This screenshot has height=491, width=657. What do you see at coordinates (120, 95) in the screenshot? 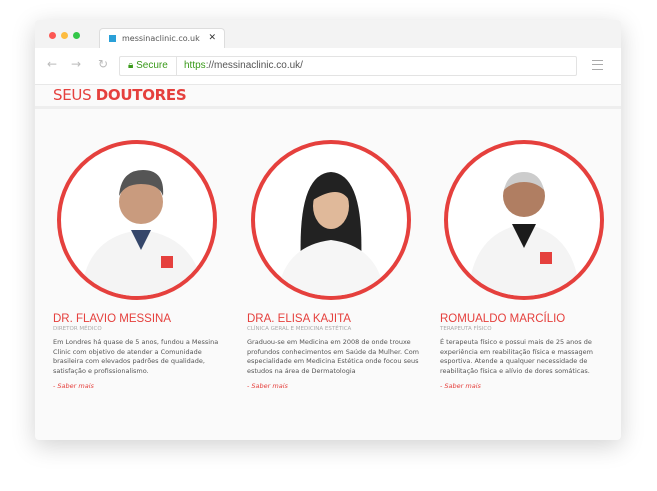
I see `page-title: SEUS DOUTORES` at bounding box center [120, 95].